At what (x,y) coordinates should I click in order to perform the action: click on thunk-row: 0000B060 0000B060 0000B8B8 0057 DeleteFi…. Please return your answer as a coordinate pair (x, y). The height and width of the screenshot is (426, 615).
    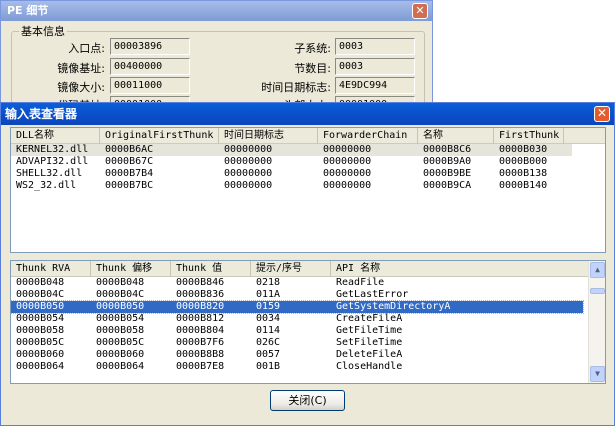
    Looking at the image, I should click on (308, 355).